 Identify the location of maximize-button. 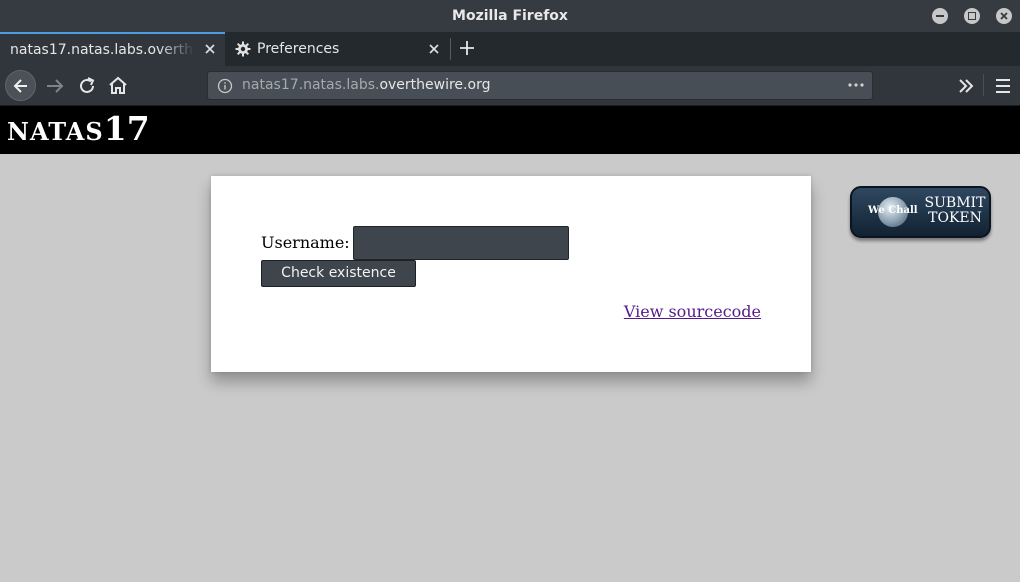
(972, 16).